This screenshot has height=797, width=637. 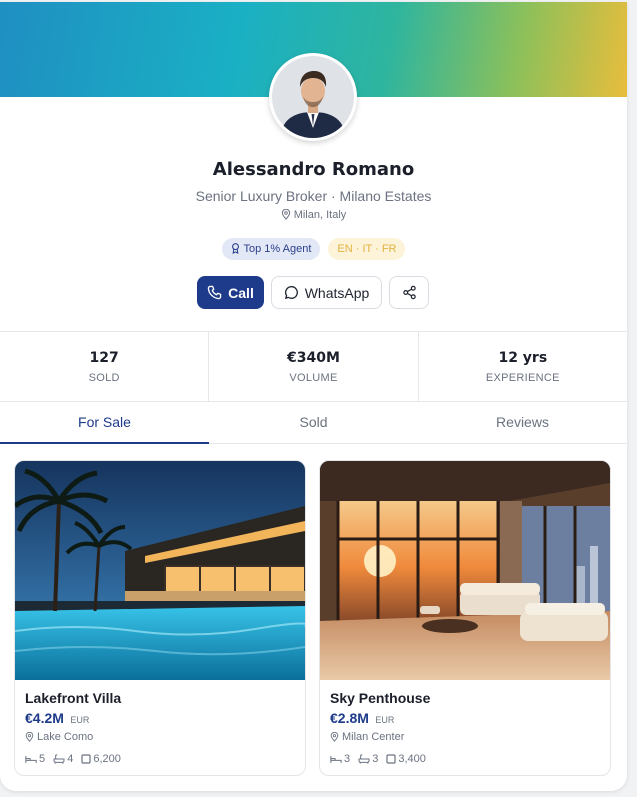 I want to click on area-value: 6,200, so click(x=107, y=759).